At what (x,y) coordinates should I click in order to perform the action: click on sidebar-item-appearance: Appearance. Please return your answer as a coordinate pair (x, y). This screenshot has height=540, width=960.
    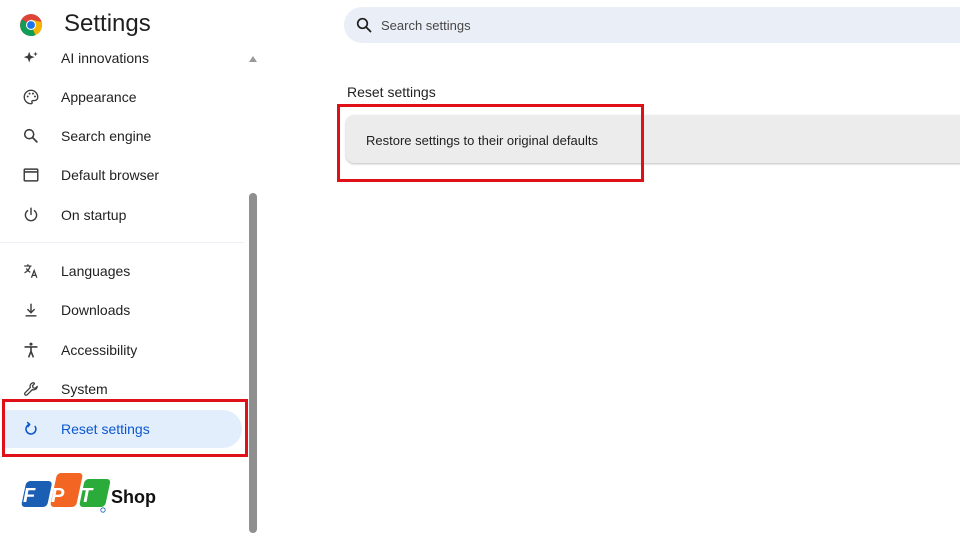
    Looking at the image, I should click on (121, 97).